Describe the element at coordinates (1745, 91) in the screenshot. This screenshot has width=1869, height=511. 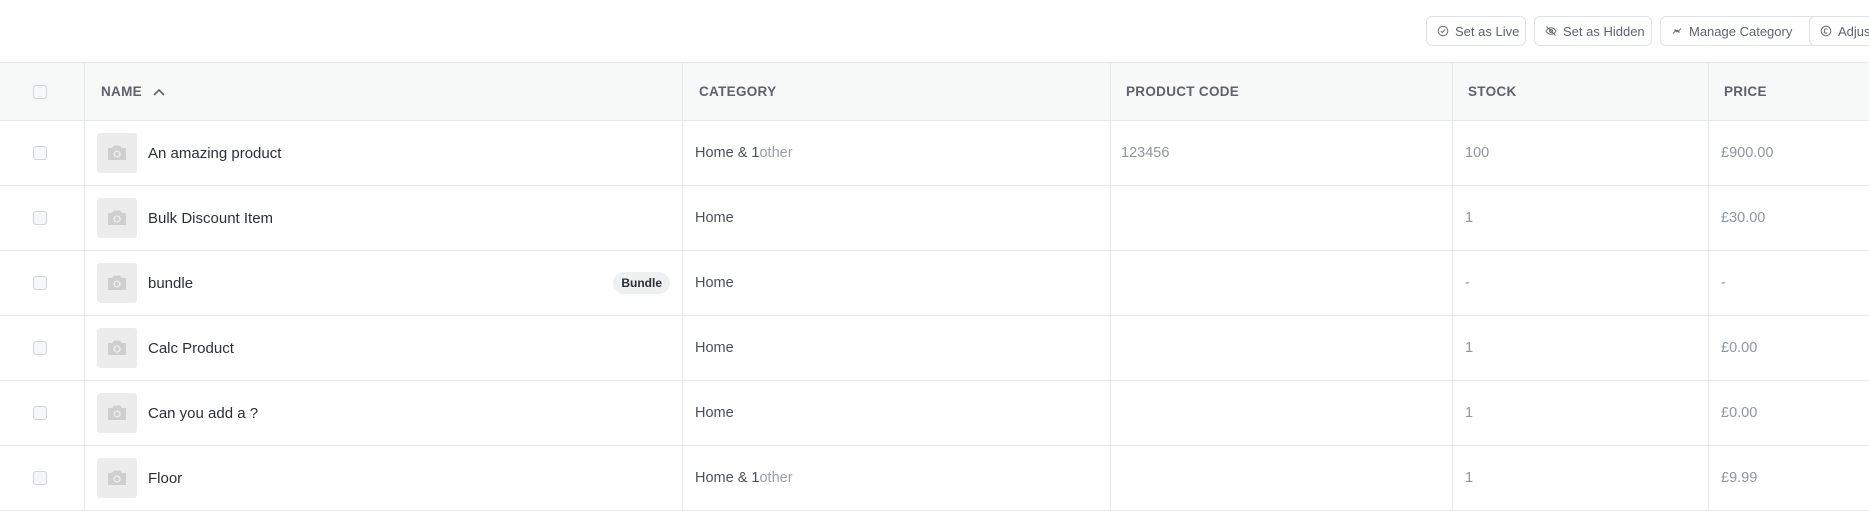
I see `column-header-price-label: PRICE` at that location.